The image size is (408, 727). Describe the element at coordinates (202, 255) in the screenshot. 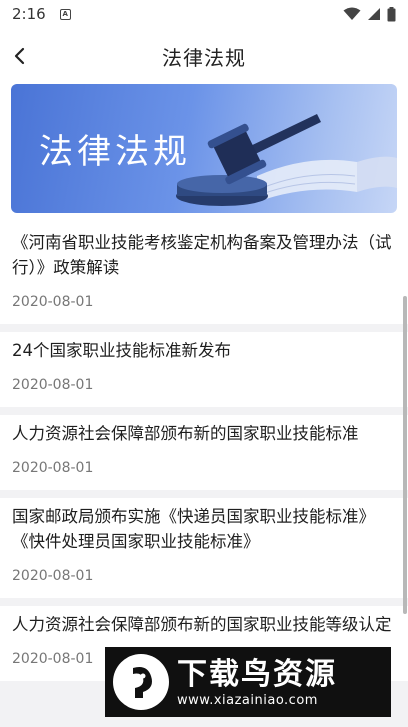

I see `article-title: 《河南省职业技能考核鉴定机构备案及管理办法（试行）》政策解读` at that location.